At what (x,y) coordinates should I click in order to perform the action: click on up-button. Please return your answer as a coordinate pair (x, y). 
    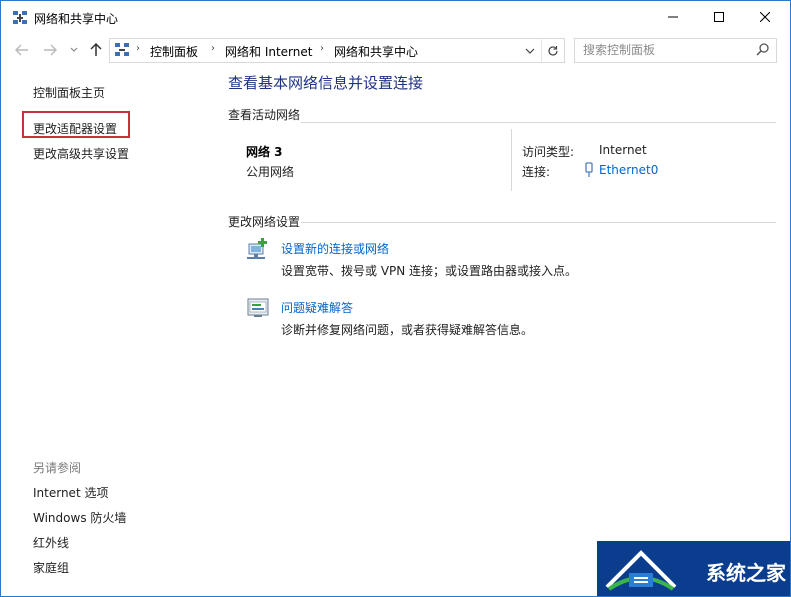
    Looking at the image, I should click on (96, 50).